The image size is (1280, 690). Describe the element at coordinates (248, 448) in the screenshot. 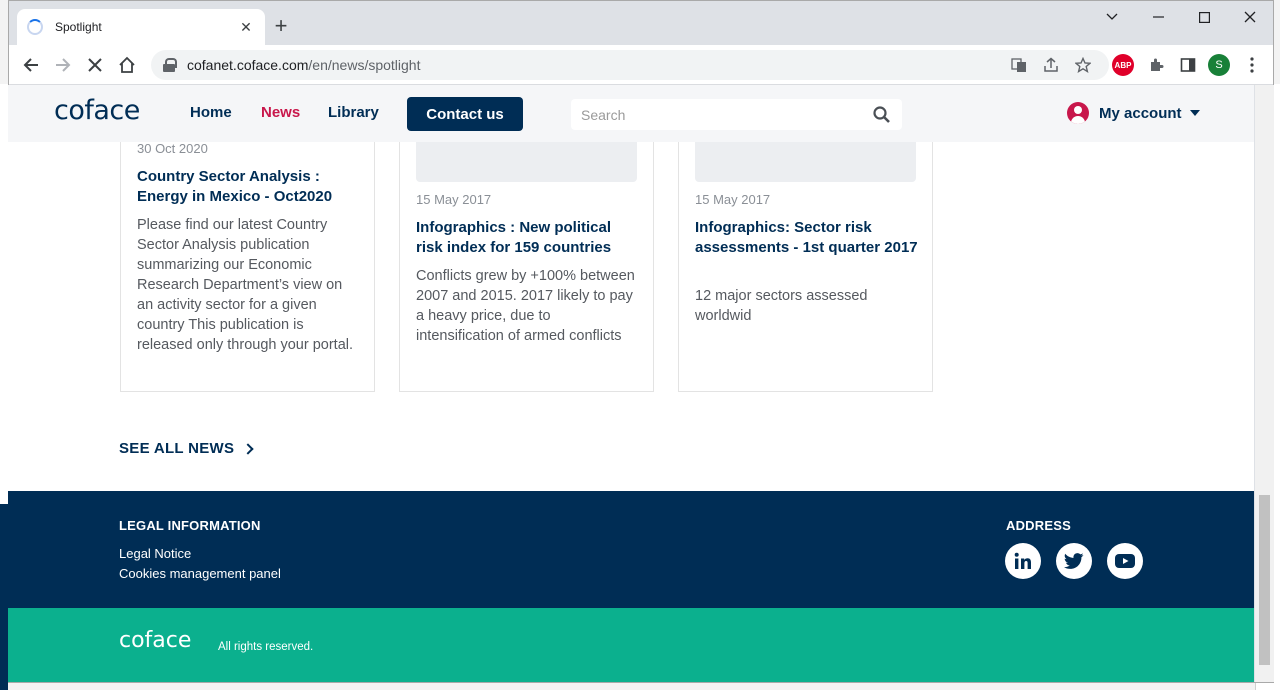

I see `chevron-right-icon` at that location.